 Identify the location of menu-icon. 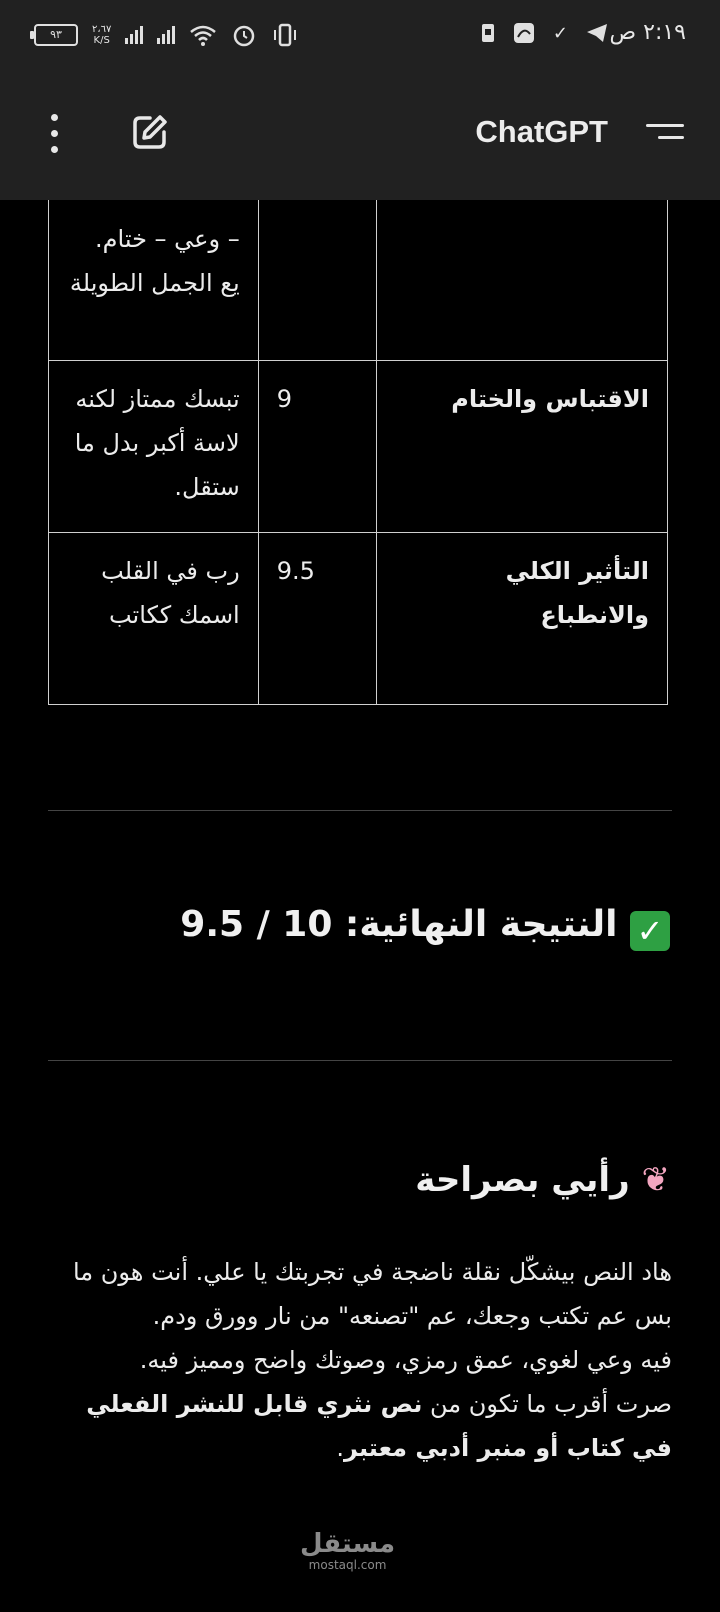
(665, 136).